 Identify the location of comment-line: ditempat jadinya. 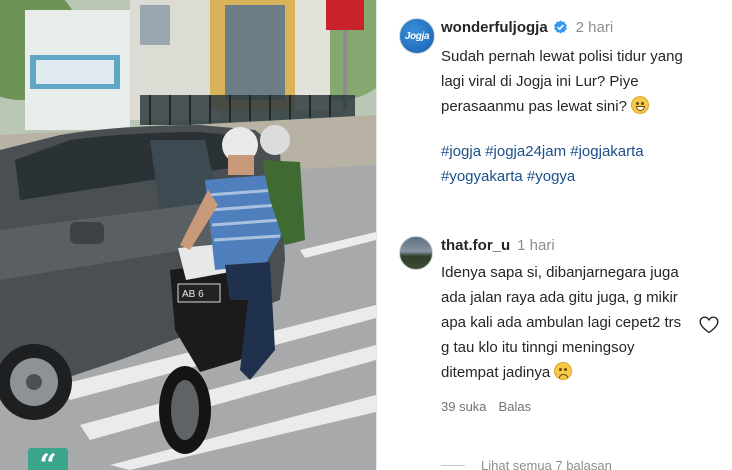
(566, 372).